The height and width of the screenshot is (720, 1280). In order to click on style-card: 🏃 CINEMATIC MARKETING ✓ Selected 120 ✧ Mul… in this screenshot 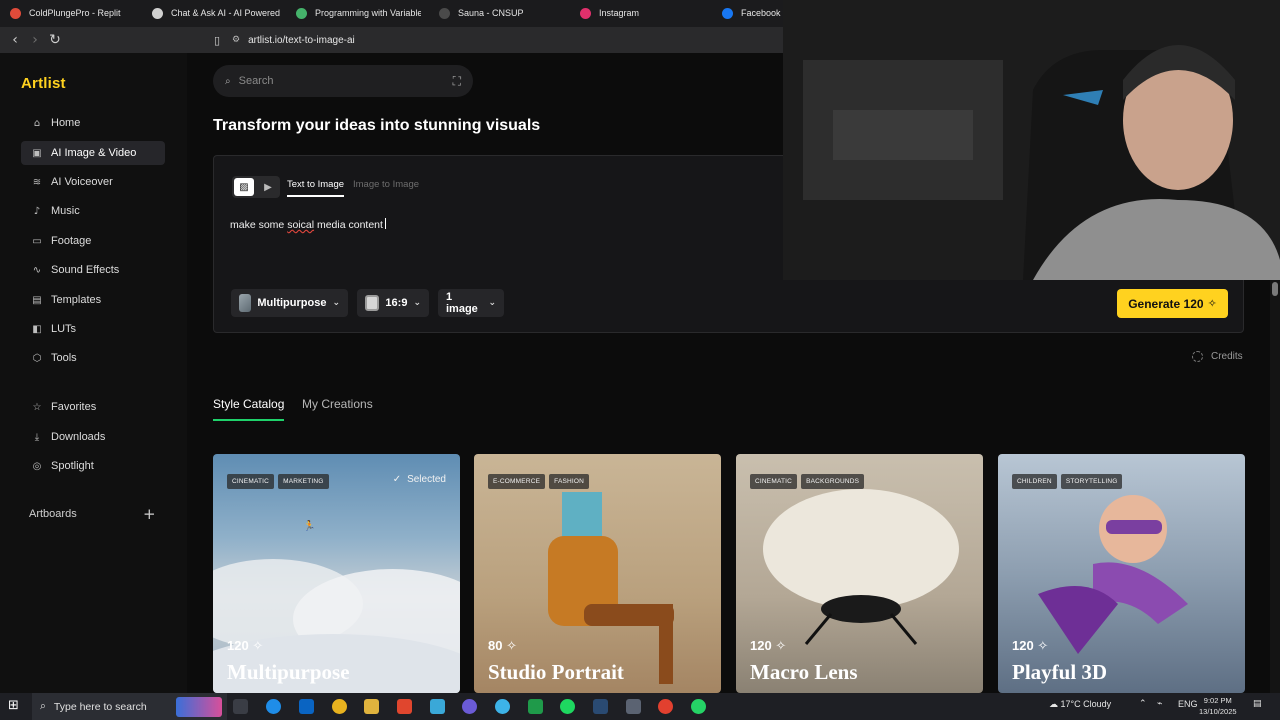, I will do `click(336, 573)`.